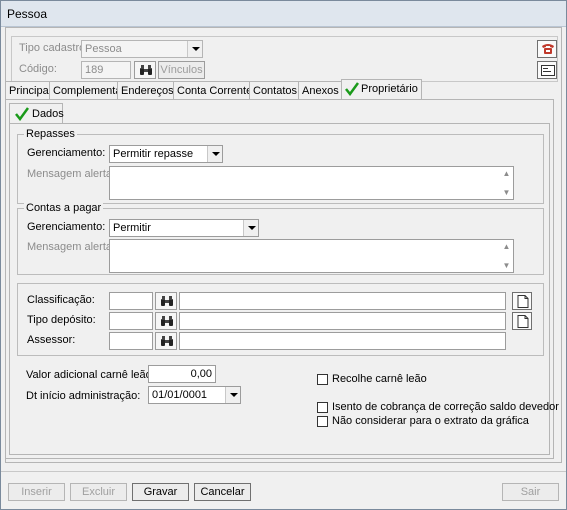 The image size is (567, 510). Describe the element at coordinates (283, 14) in the screenshot. I see `title-bar: Pessoa` at that location.